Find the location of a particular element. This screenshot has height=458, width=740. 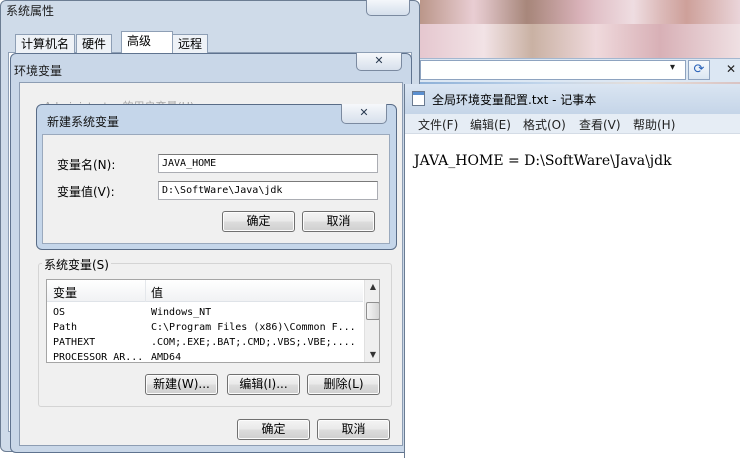

new-system-variable-close-button: ✕ is located at coordinates (364, 114).